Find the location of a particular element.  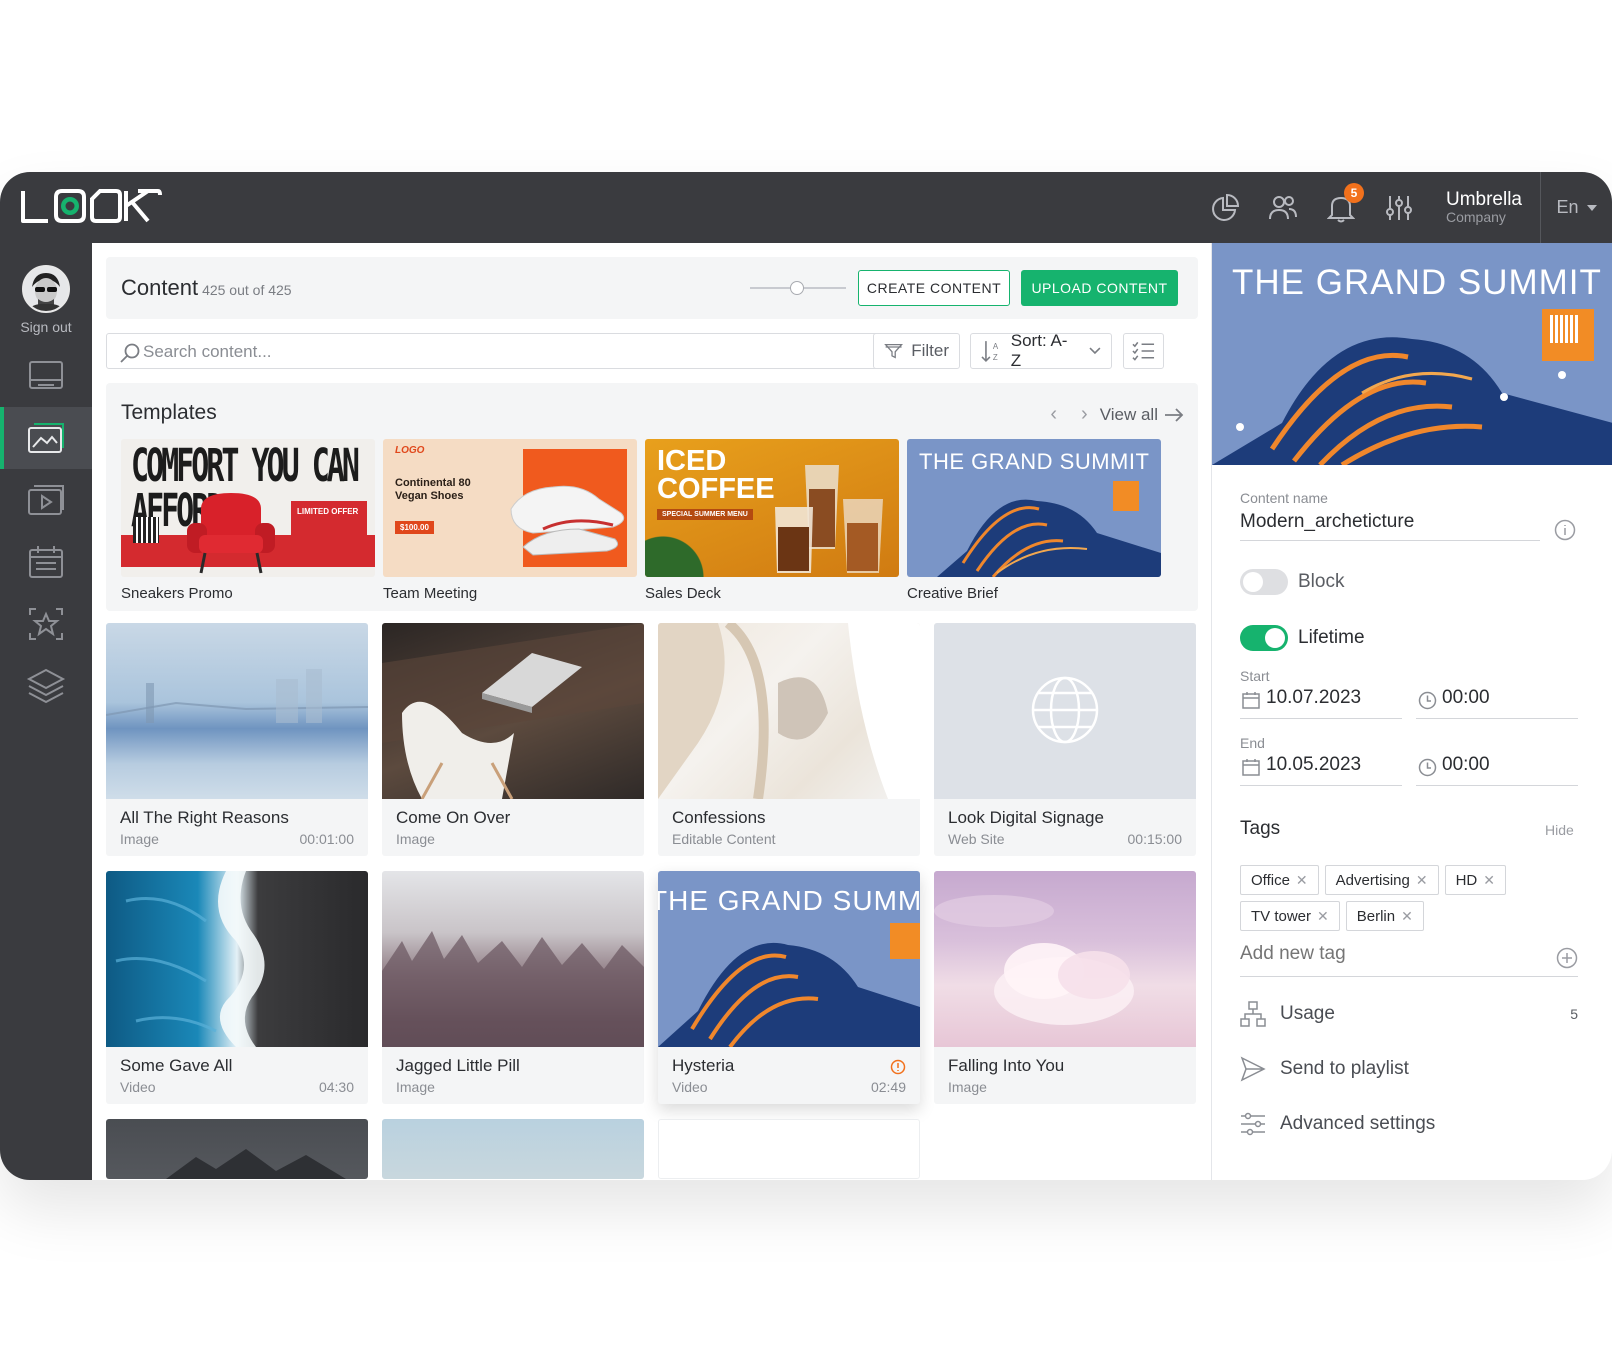

sidebar-item-playlists is located at coordinates (46, 500).